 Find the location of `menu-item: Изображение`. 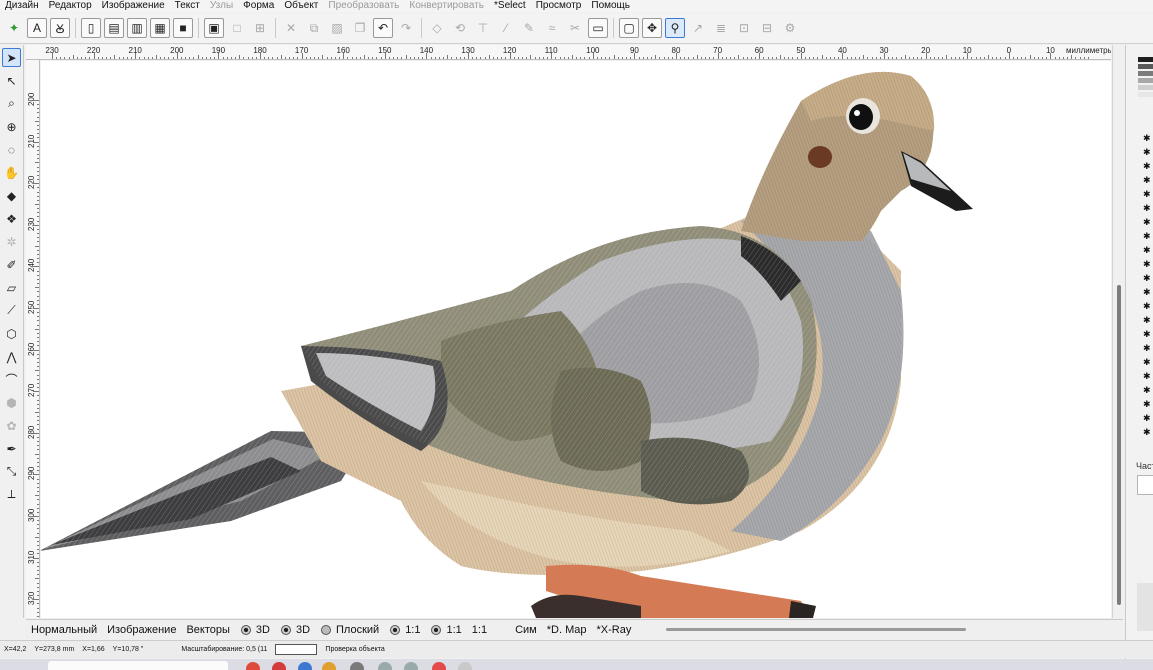

menu-item: Изображение is located at coordinates (133, 6).